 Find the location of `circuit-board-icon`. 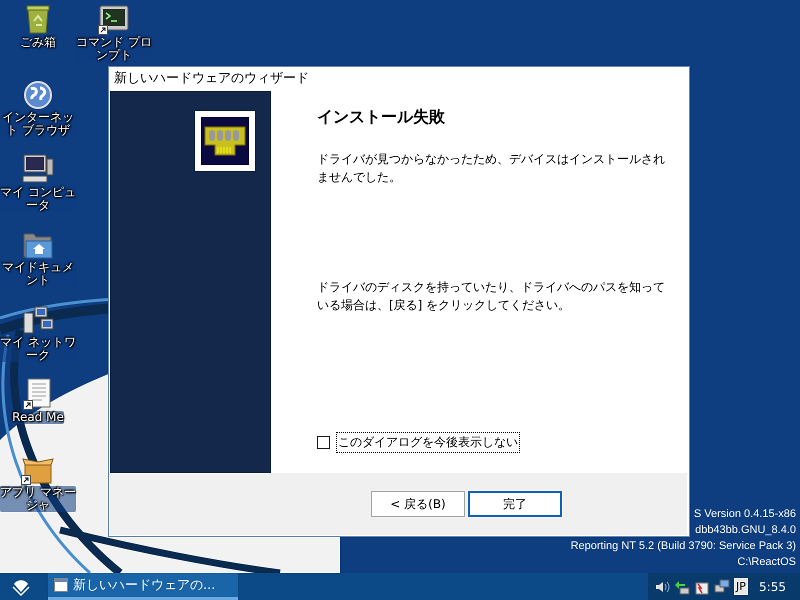

circuit-board-icon is located at coordinates (225, 141).